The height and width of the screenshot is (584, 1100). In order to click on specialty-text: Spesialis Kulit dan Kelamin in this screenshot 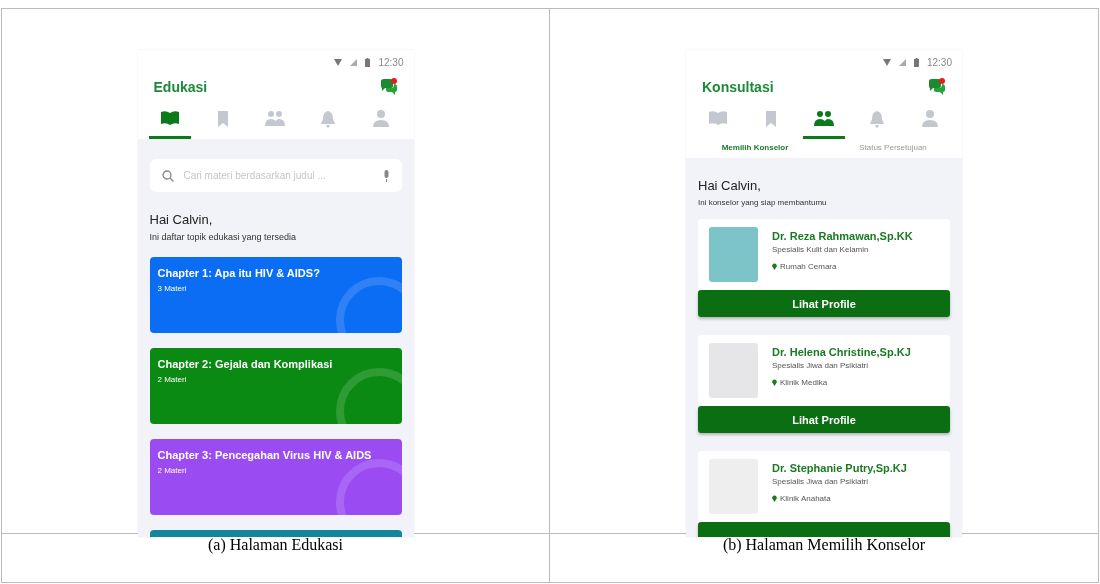, I will do `click(821, 249)`.